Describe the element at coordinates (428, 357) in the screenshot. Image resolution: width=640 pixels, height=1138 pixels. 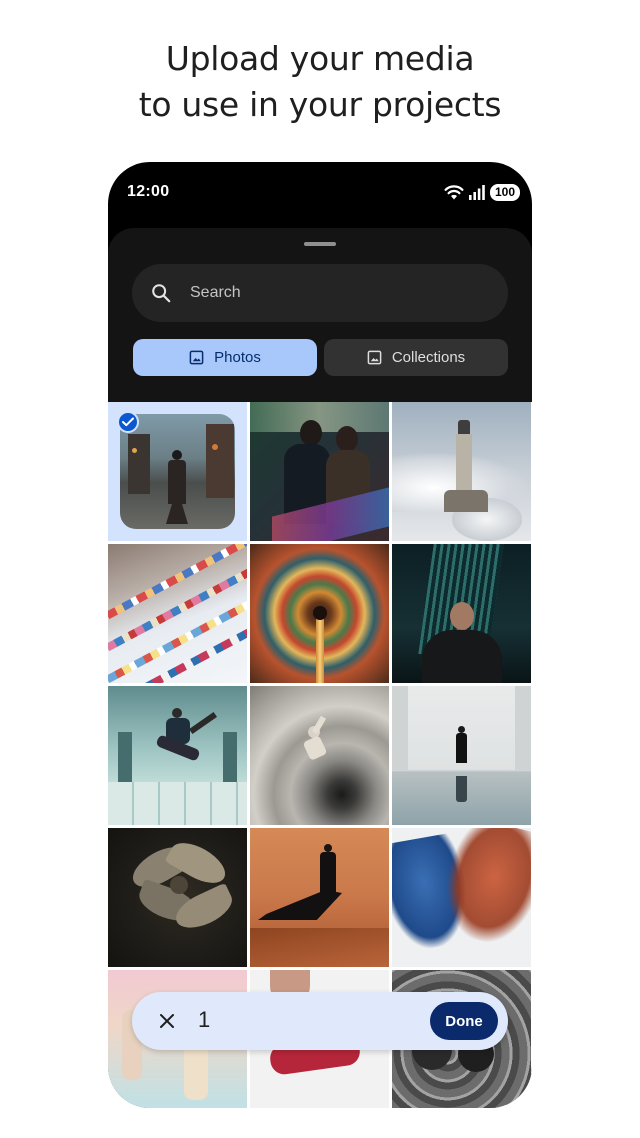
I see `tab-collections-label: Collections` at that location.